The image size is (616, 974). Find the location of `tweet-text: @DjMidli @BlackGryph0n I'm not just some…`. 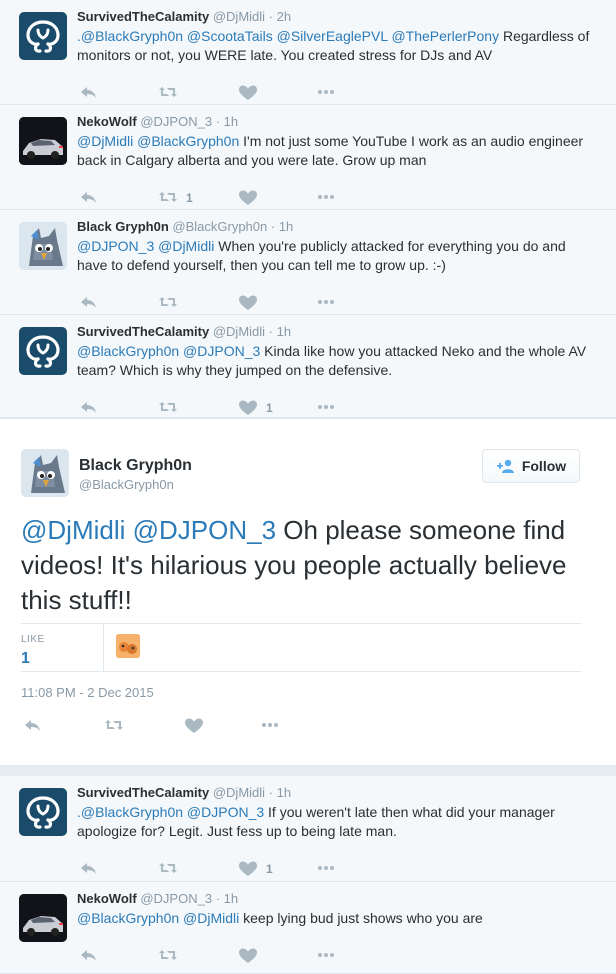

tweet-text: @DjMidli @BlackGryph0n I'm not just some… is located at coordinates (337, 151).